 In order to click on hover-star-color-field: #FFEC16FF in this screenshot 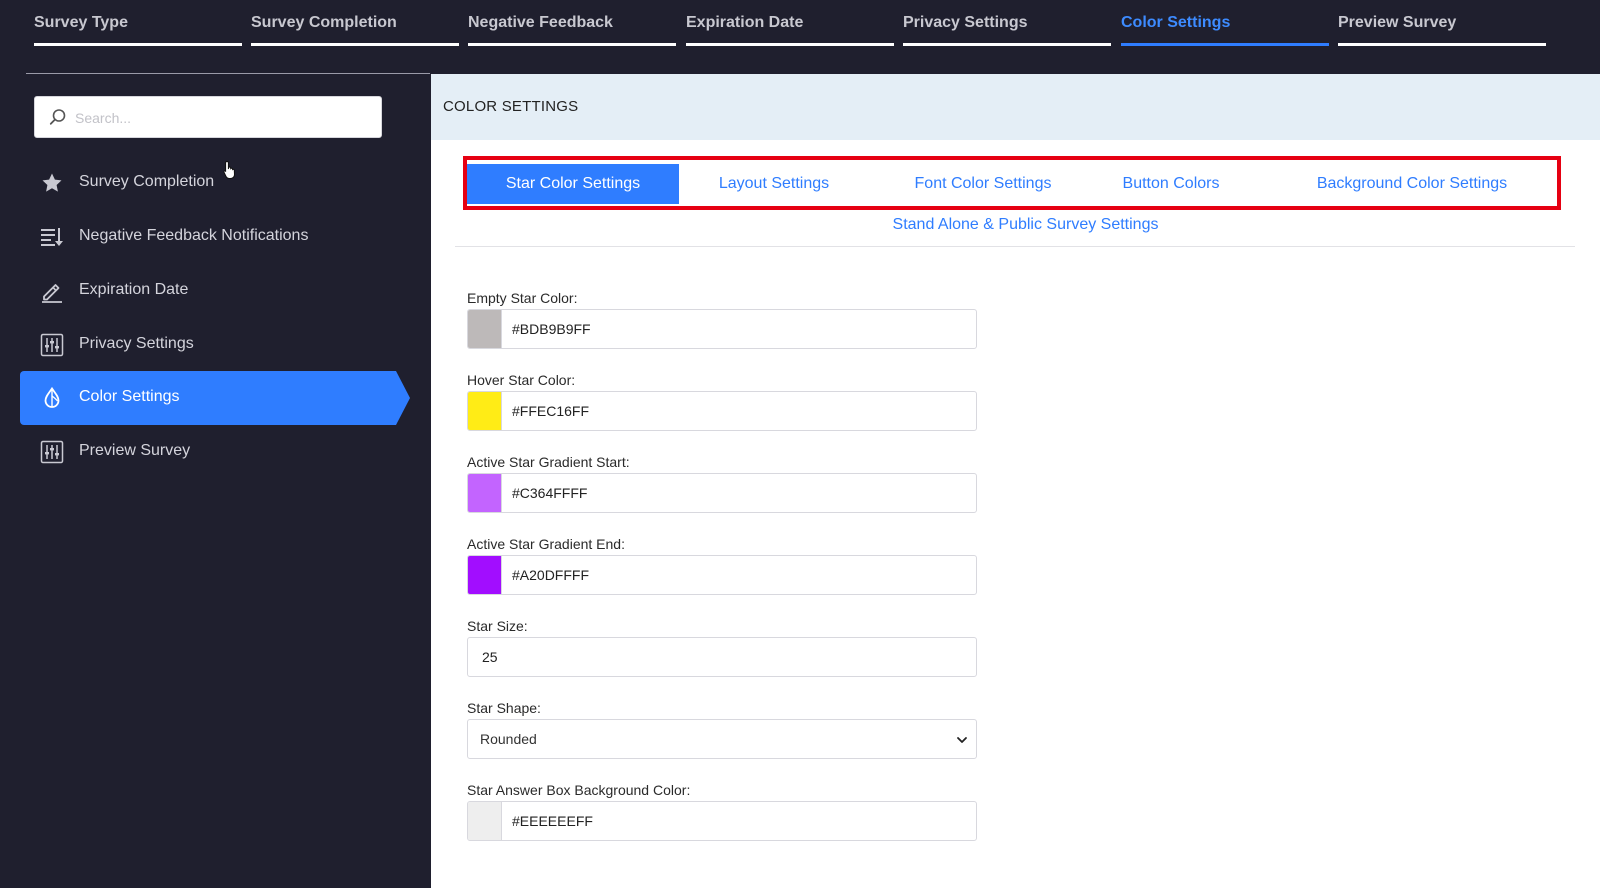, I will do `click(722, 411)`.